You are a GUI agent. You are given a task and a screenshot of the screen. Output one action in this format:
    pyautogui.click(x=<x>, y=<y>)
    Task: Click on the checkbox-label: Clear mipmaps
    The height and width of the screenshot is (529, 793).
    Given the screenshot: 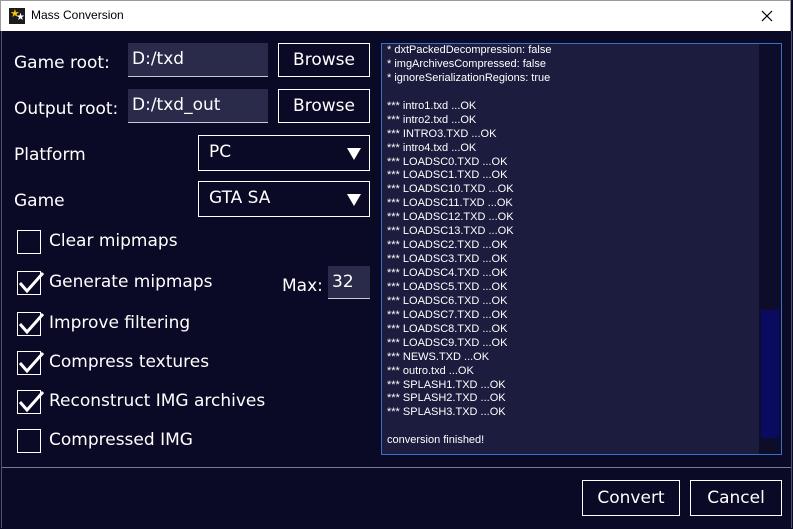 What is the action you would take?
    pyautogui.click(x=113, y=241)
    